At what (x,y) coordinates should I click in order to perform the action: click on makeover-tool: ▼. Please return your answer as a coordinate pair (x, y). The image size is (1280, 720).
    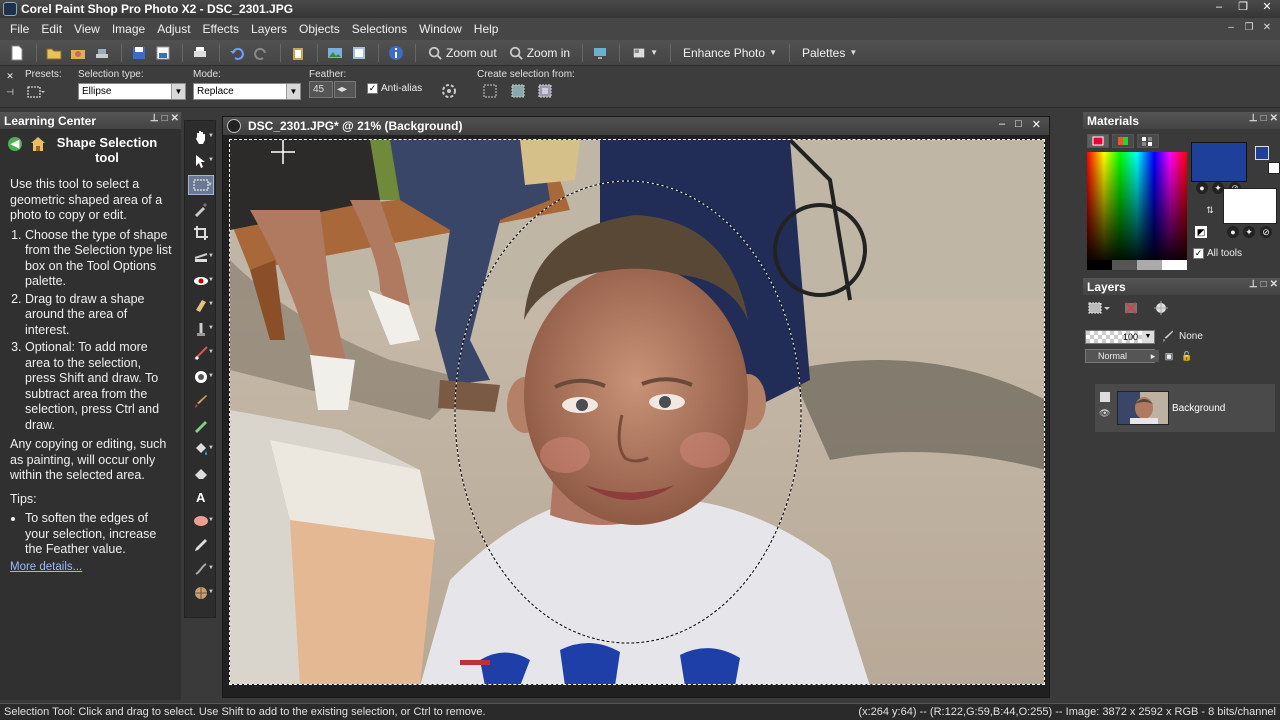
    Looking at the image, I should click on (201, 305).